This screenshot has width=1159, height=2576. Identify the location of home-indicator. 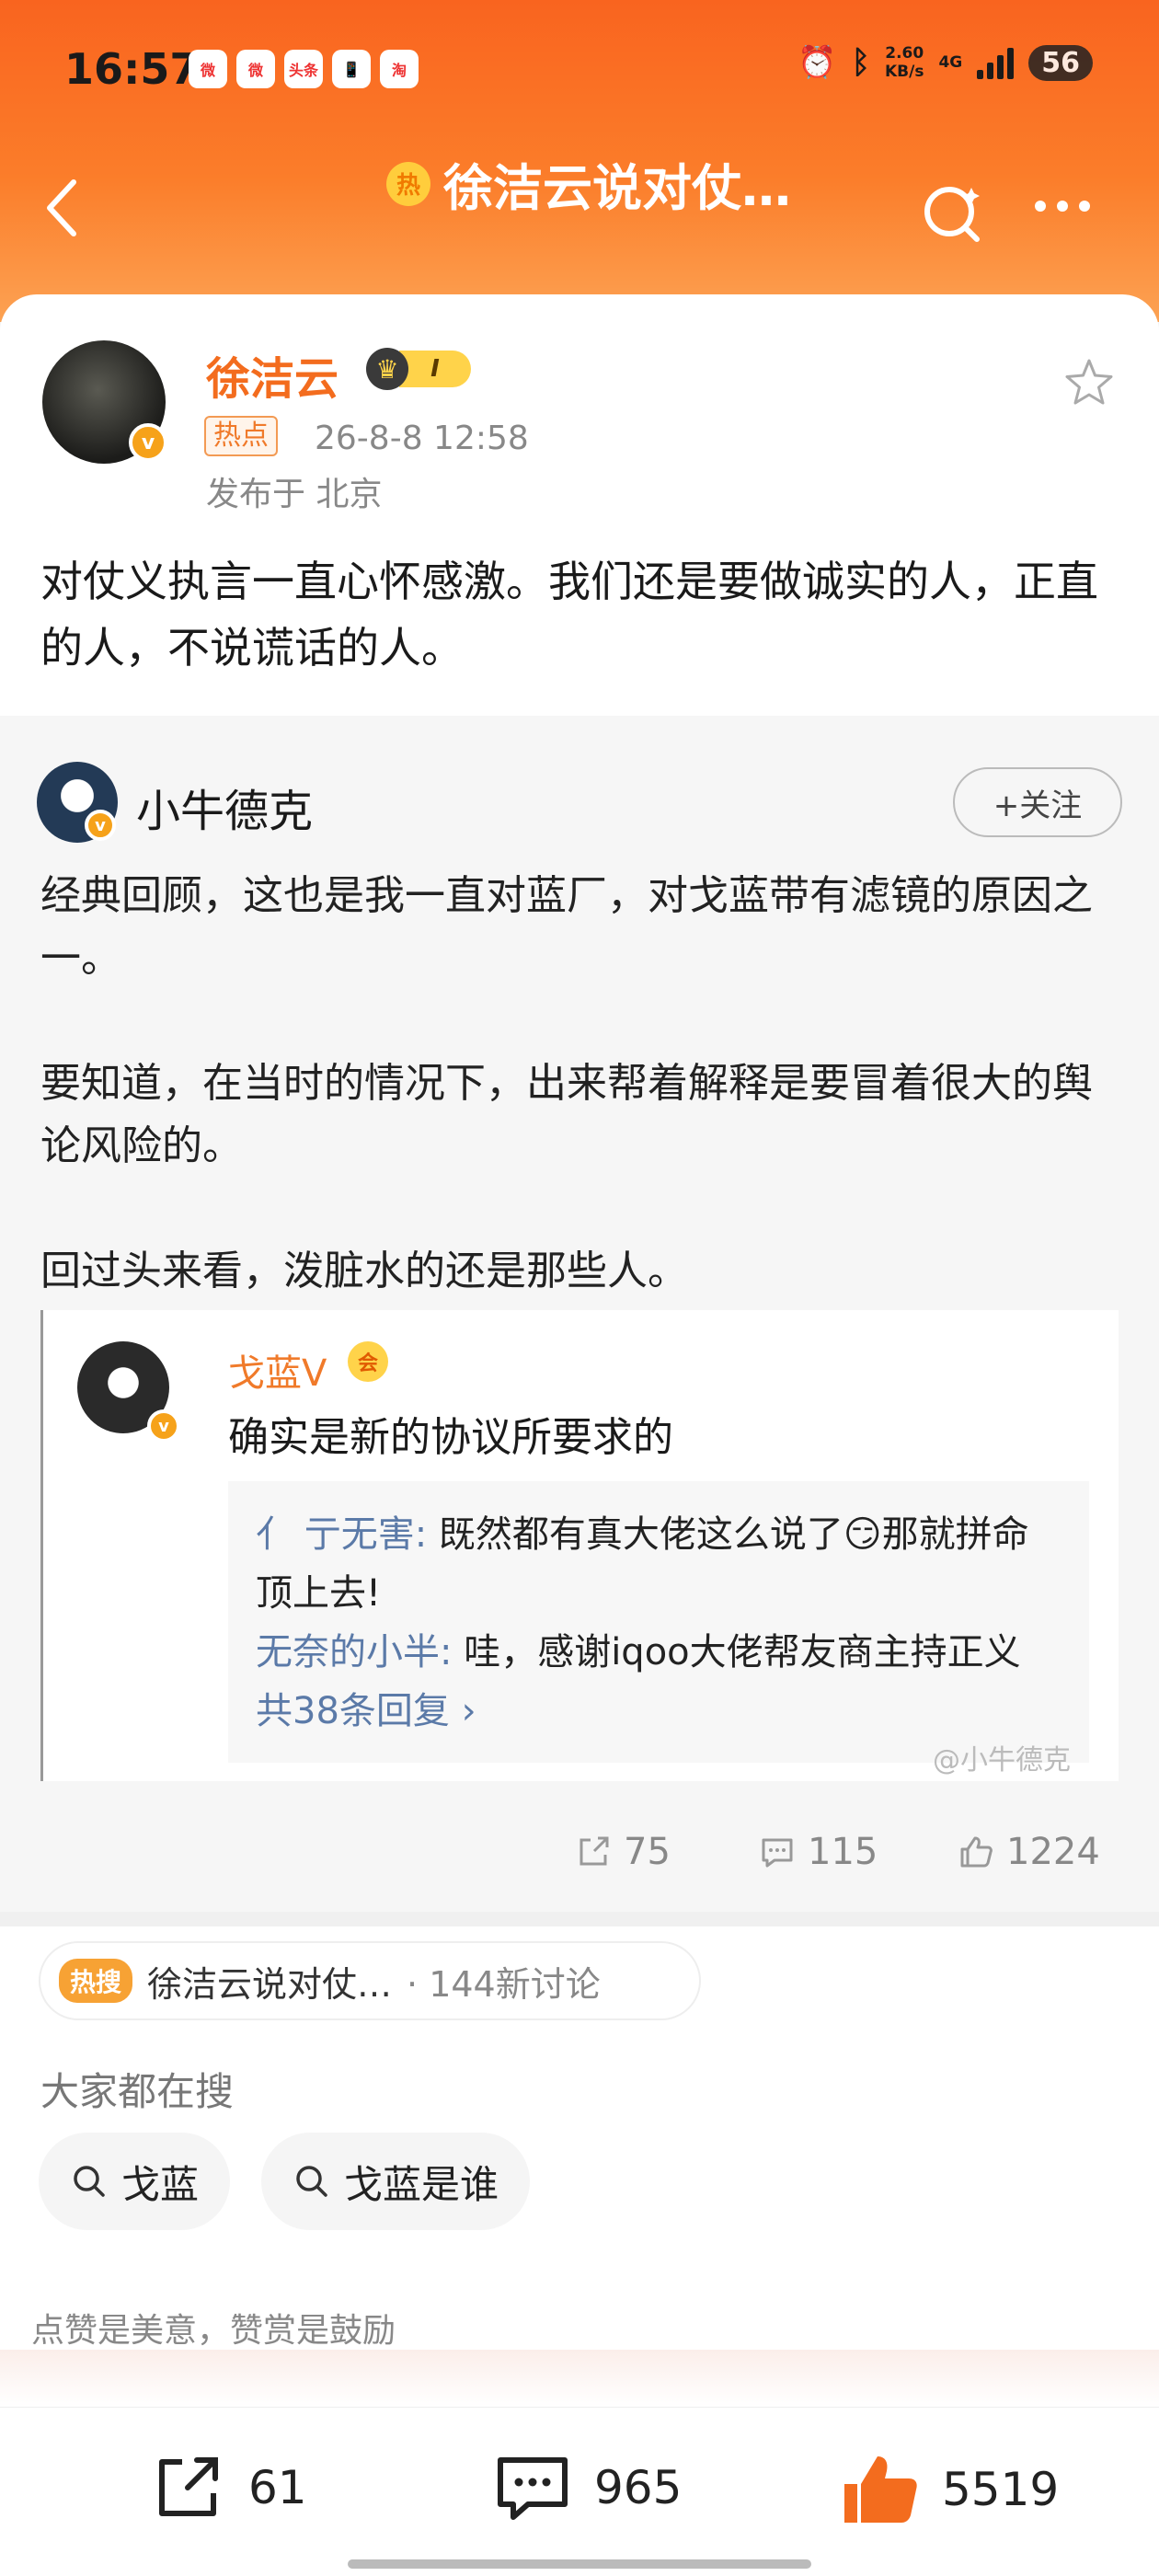
(579, 2564).